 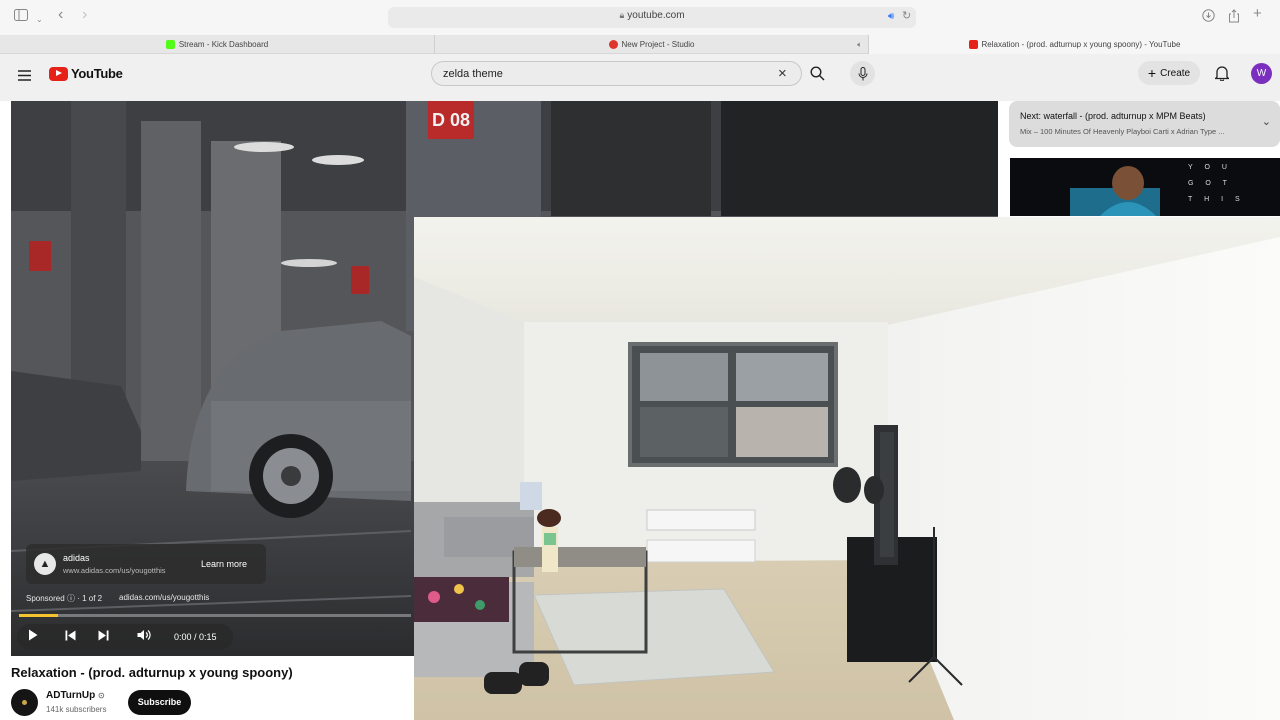 I want to click on channel-name: ADTurnUp ⊙, so click(x=75, y=695).